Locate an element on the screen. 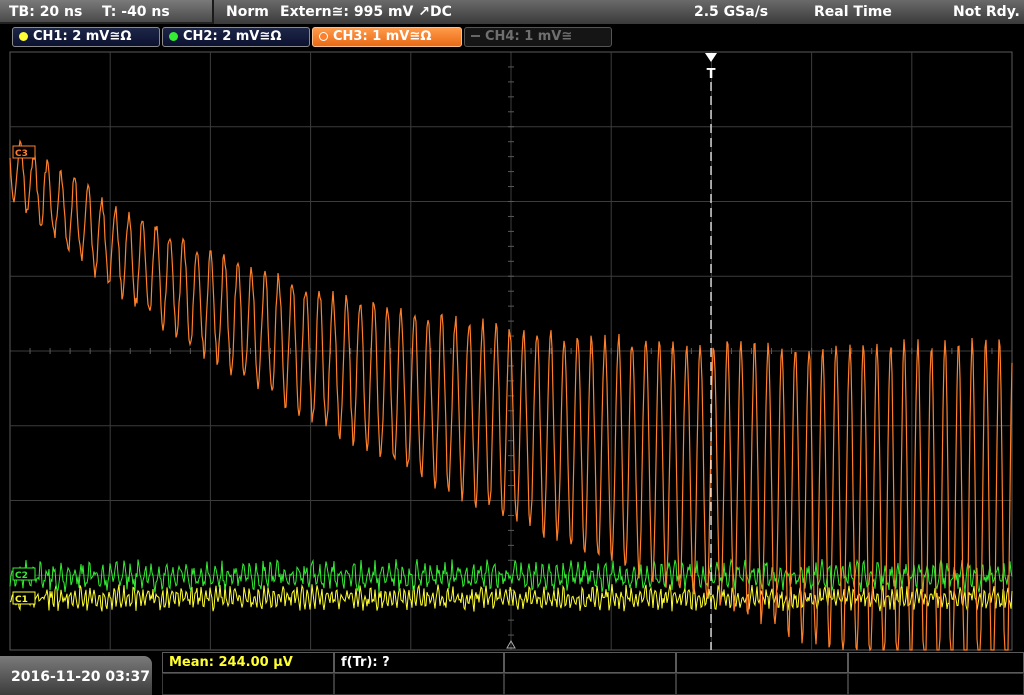 The height and width of the screenshot is (695, 1024). ch4-label: CH4: 1 mV≅ is located at coordinates (529, 36).